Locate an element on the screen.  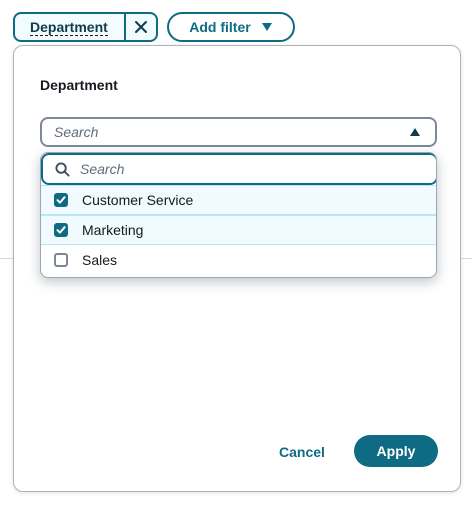
chip-label: Department is located at coordinates (69, 27).